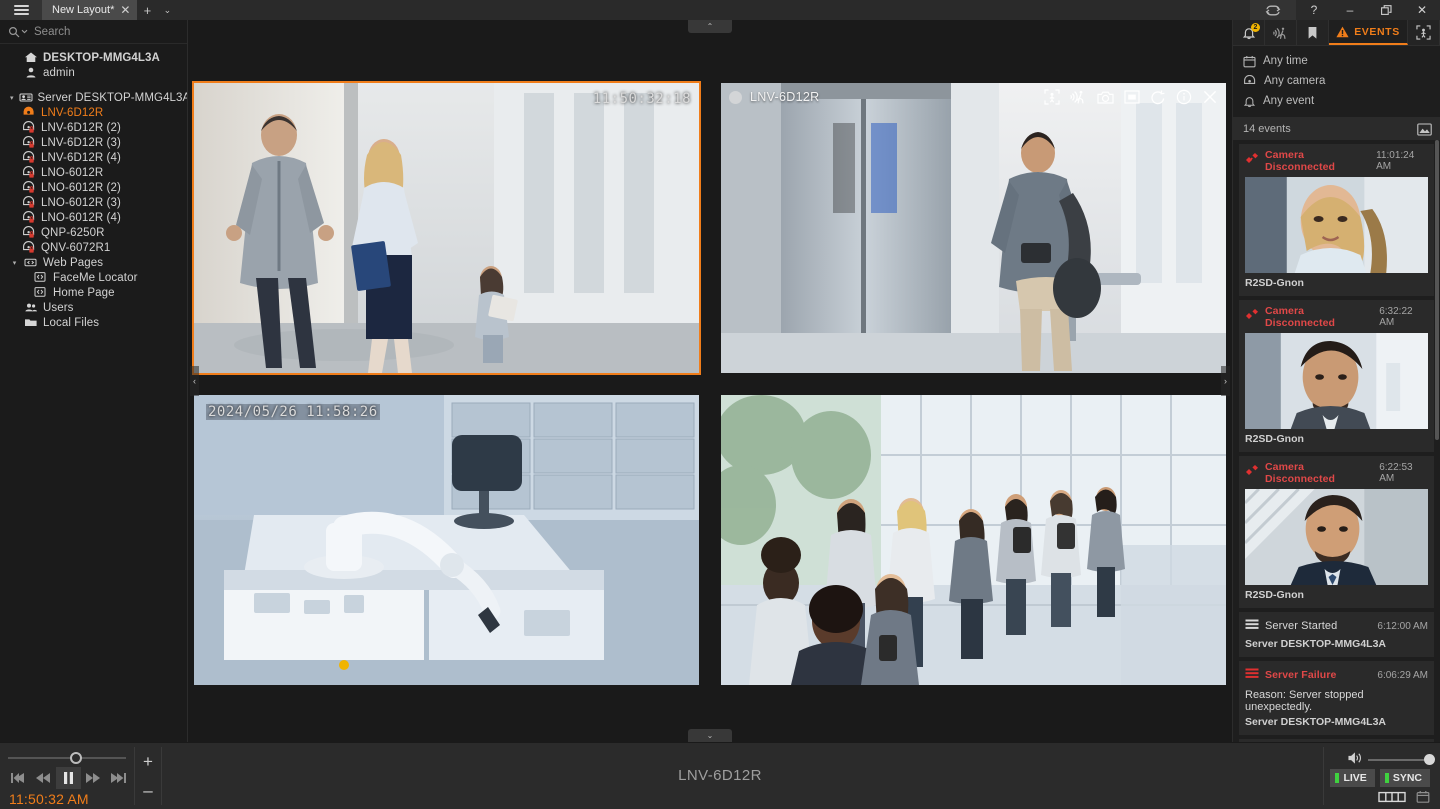  What do you see at coordinates (1407, 778) in the screenshot?
I see `sync-label: SYNC` at bounding box center [1407, 778].